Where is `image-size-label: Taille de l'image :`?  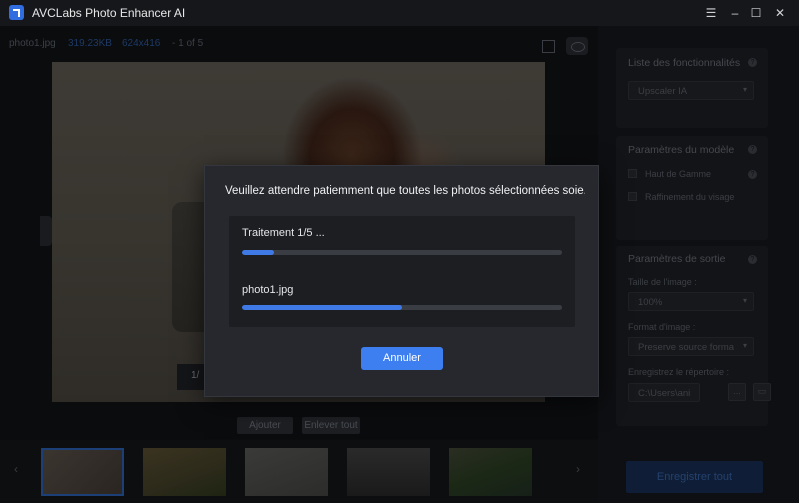 image-size-label: Taille de l'image : is located at coordinates (662, 282).